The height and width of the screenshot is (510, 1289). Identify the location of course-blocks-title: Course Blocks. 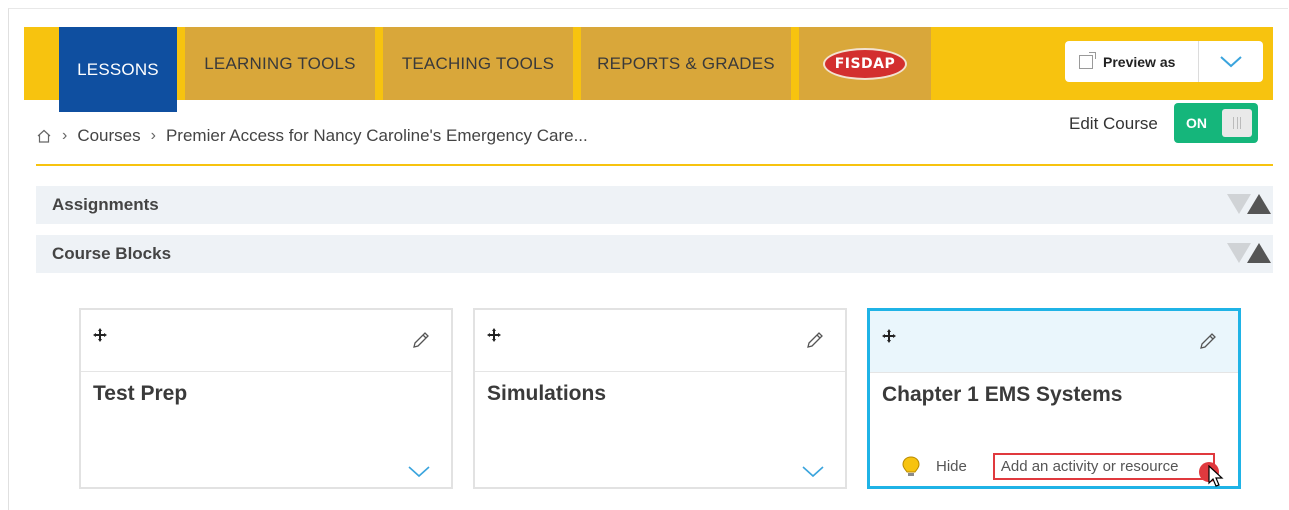
(112, 253).